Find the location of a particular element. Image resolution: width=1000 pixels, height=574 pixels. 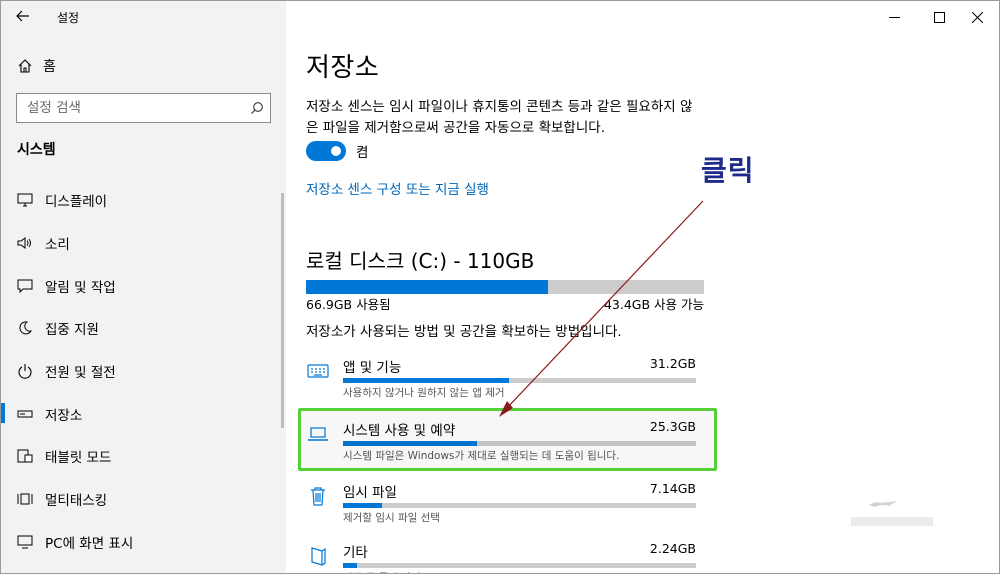

highlight-box is located at coordinates (507, 439).